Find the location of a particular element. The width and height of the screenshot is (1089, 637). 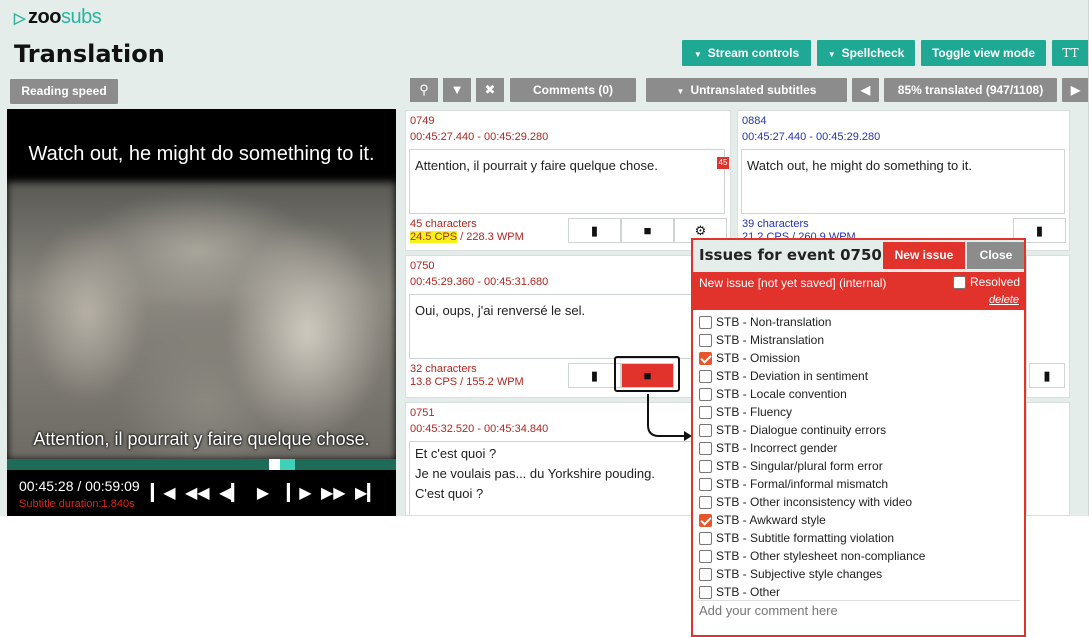

issue-category-item: STB - Other is located at coordinates (860, 592).